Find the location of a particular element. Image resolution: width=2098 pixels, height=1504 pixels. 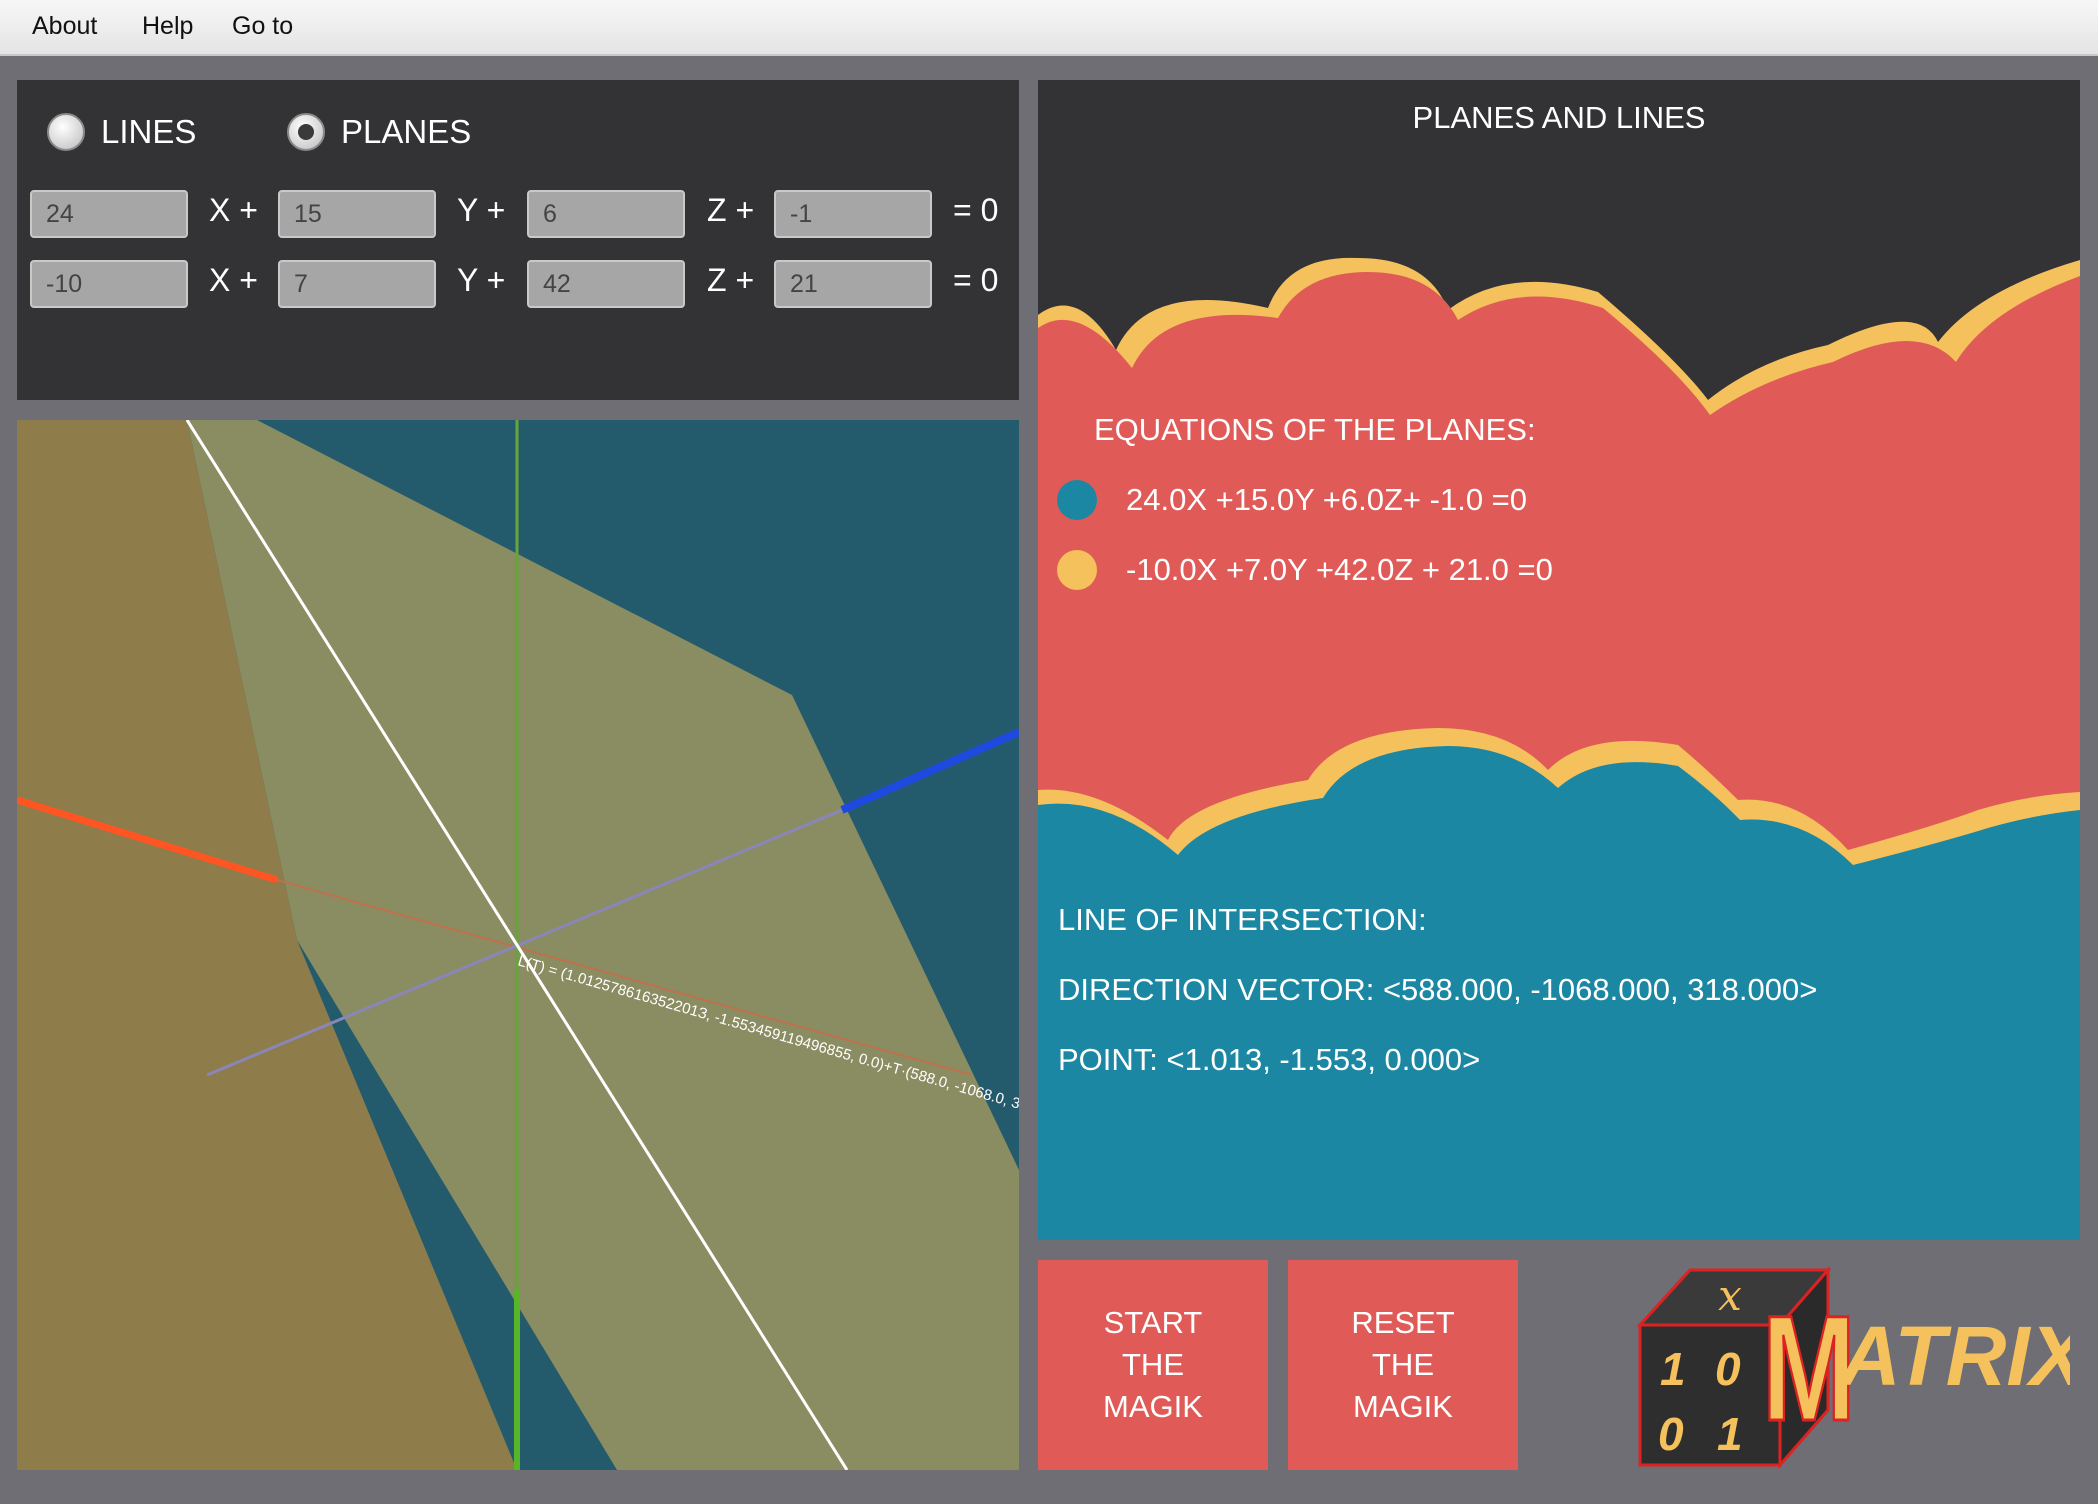

plane1-constant is located at coordinates (853, 214).